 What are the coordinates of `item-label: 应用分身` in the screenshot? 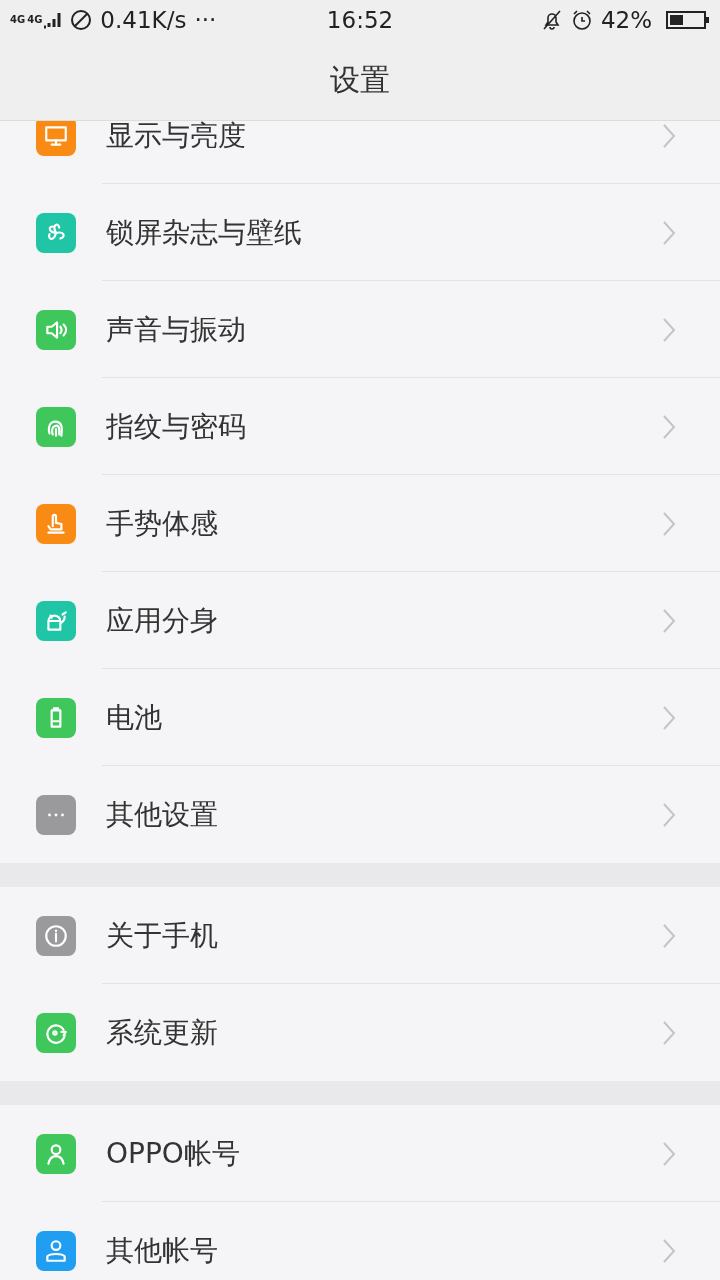 It's located at (162, 620).